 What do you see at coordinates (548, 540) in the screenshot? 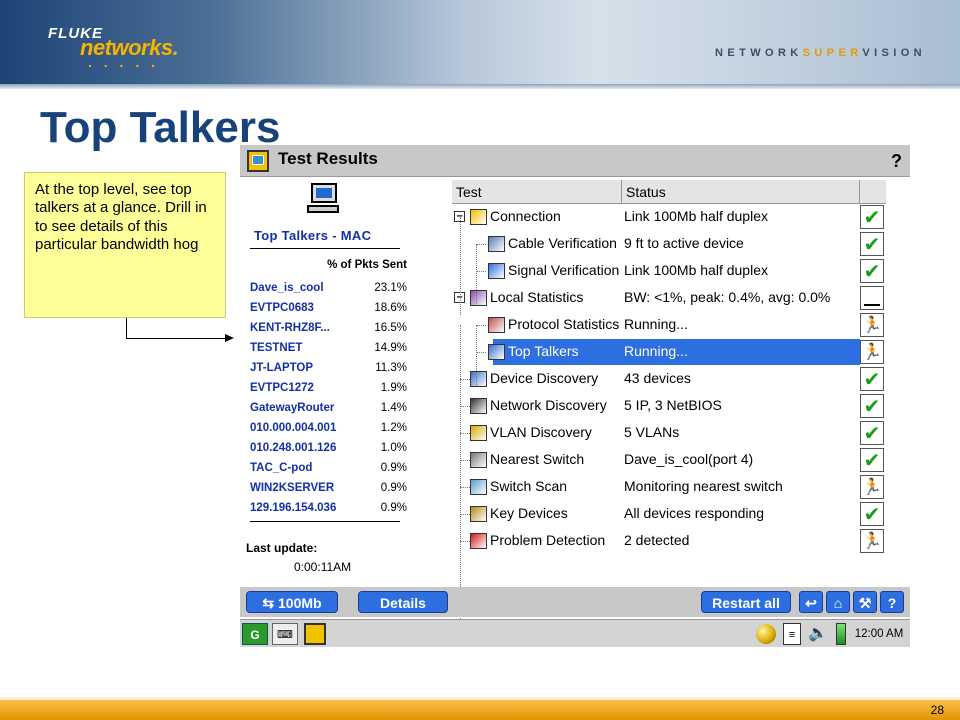
I see `test-name: Problem Detection` at bounding box center [548, 540].